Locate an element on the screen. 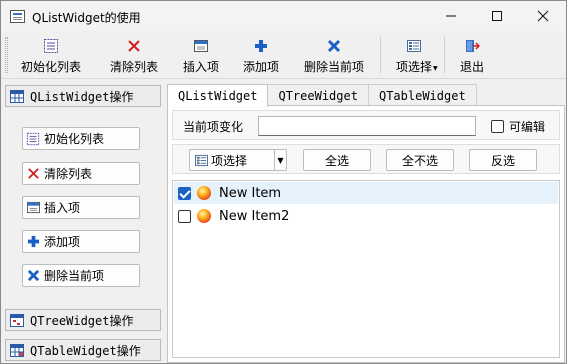  maximize-button is located at coordinates (497, 16).